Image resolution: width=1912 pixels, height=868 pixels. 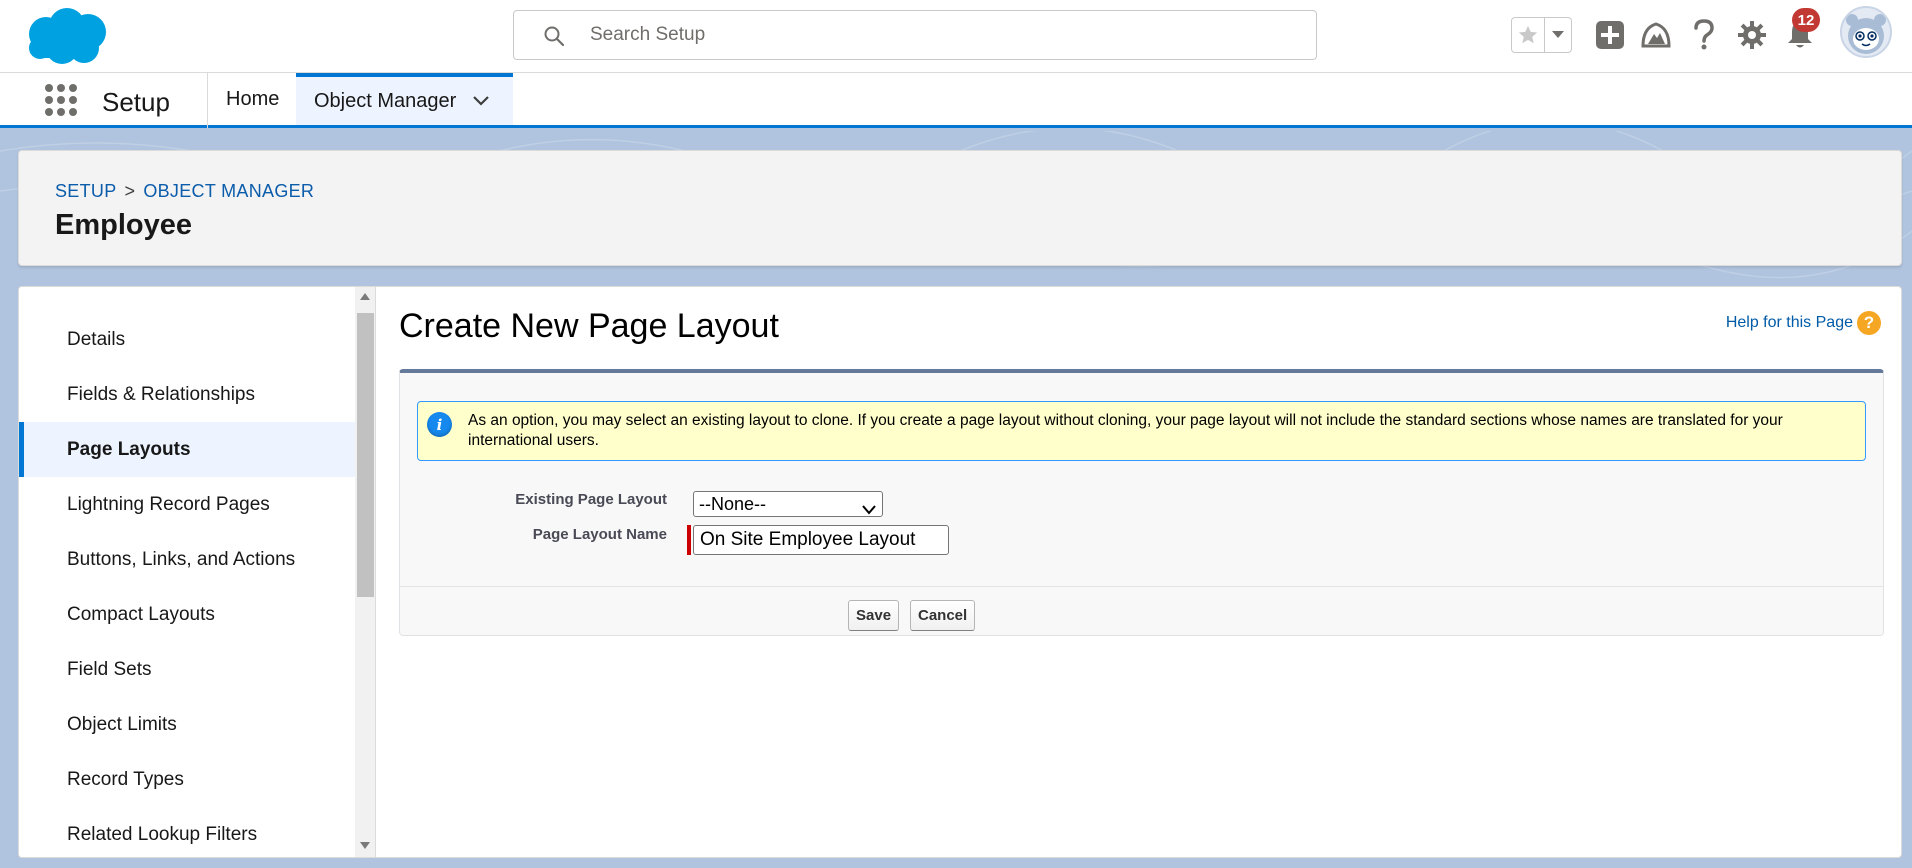 What do you see at coordinates (788, 504) in the screenshot?
I see `existing-page-layout-select: --None--` at bounding box center [788, 504].